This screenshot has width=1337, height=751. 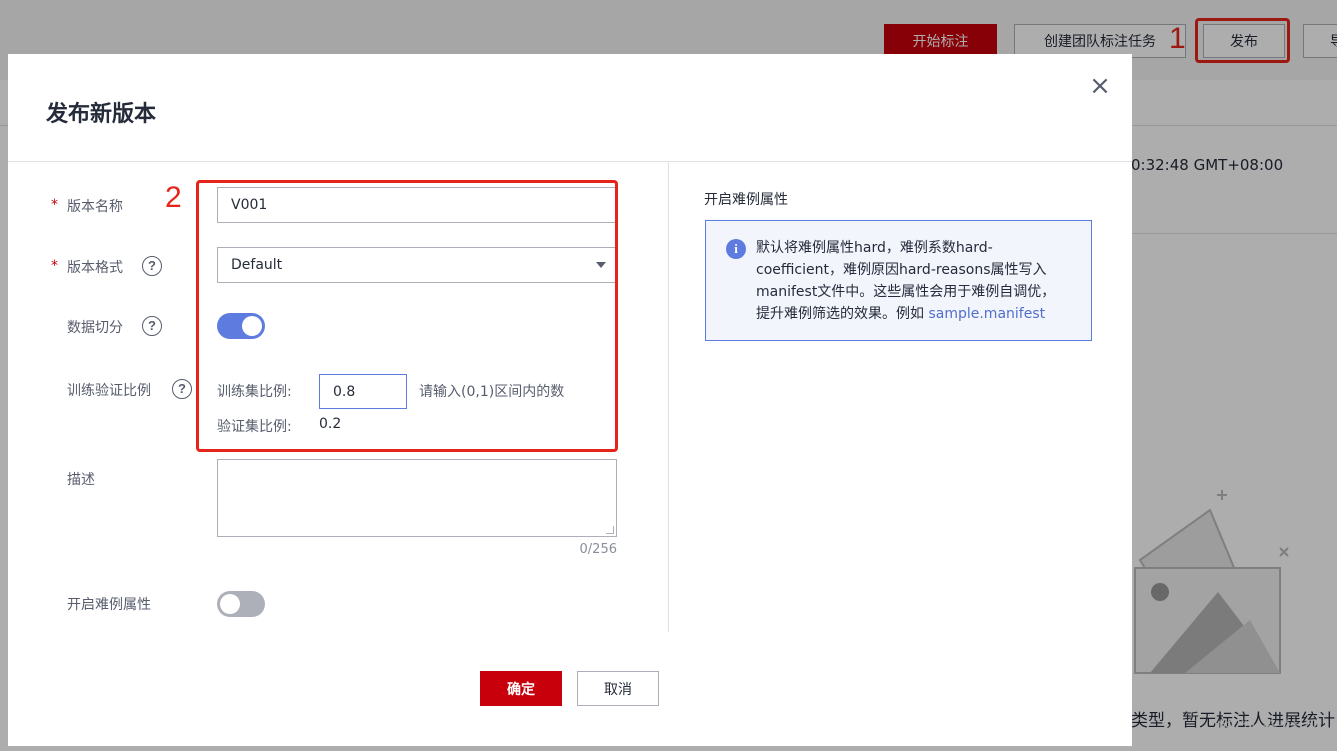 What do you see at coordinates (330, 424) in the screenshot?
I see `val-ratio-value: 0.2` at bounding box center [330, 424].